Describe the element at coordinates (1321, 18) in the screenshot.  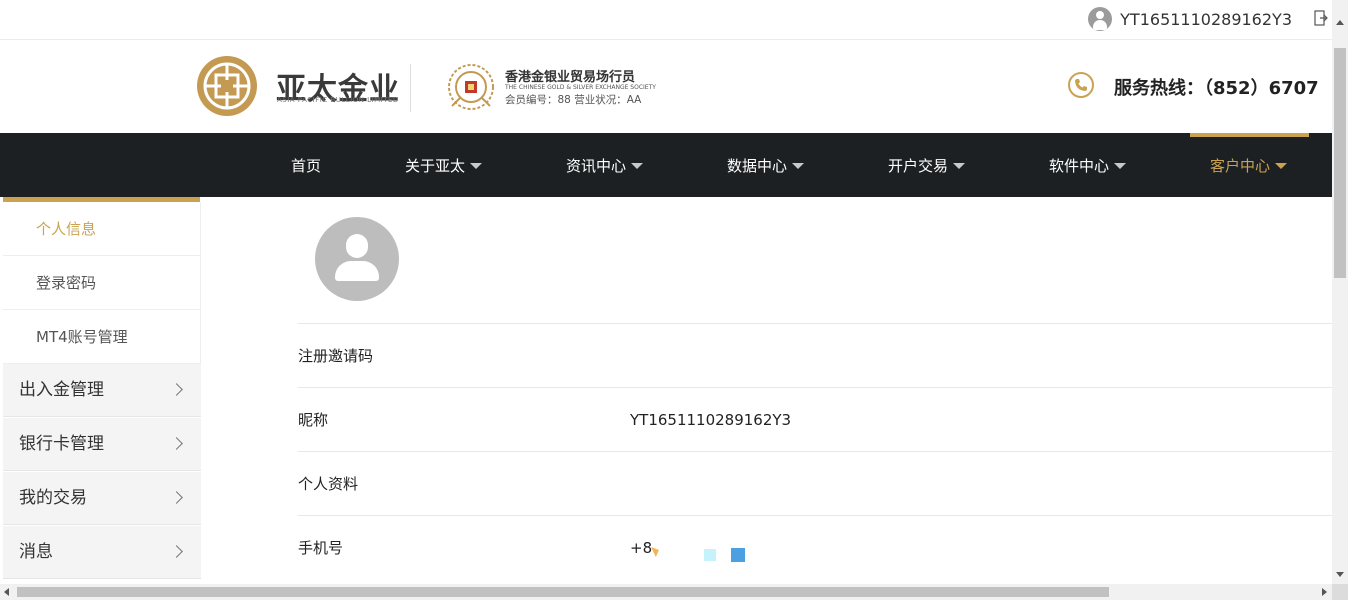
I see `logout-icon` at that location.